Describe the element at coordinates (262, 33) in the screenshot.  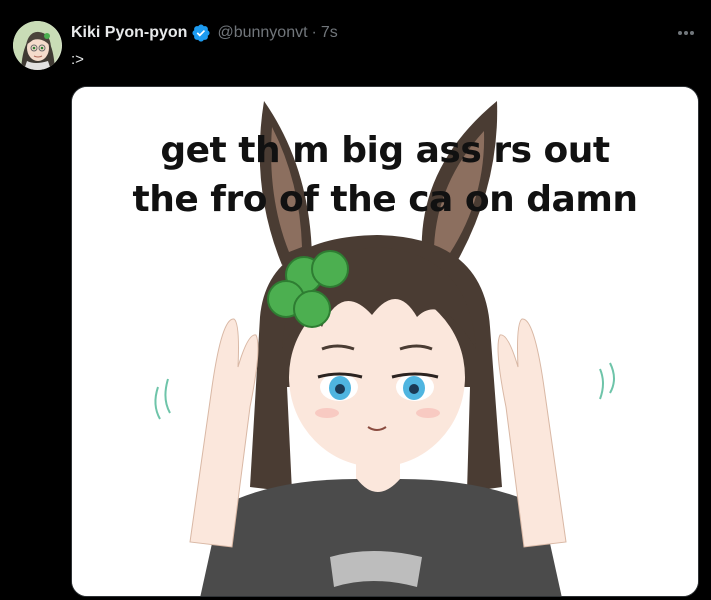
I see `user-handle: @bunnyonvt` at that location.